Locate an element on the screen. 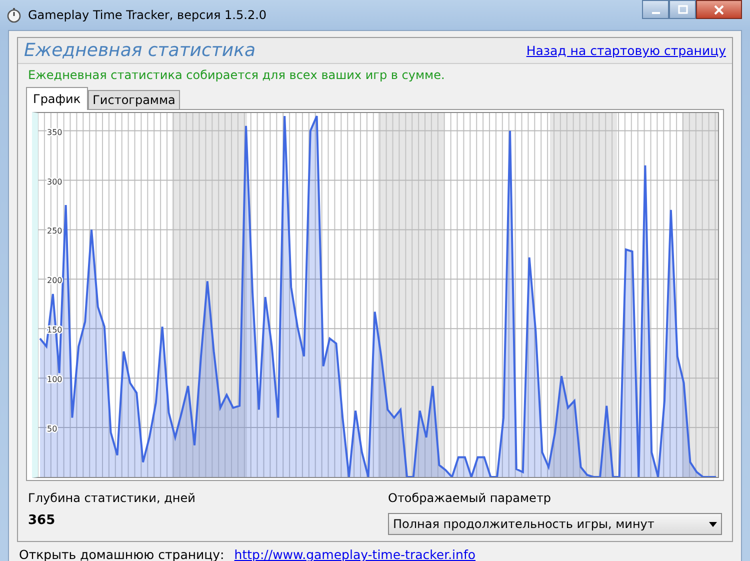 The height and width of the screenshot is (561, 750). window-title: Gameplay Time Tracker, версия 1.5.2.0 is located at coordinates (147, 15).